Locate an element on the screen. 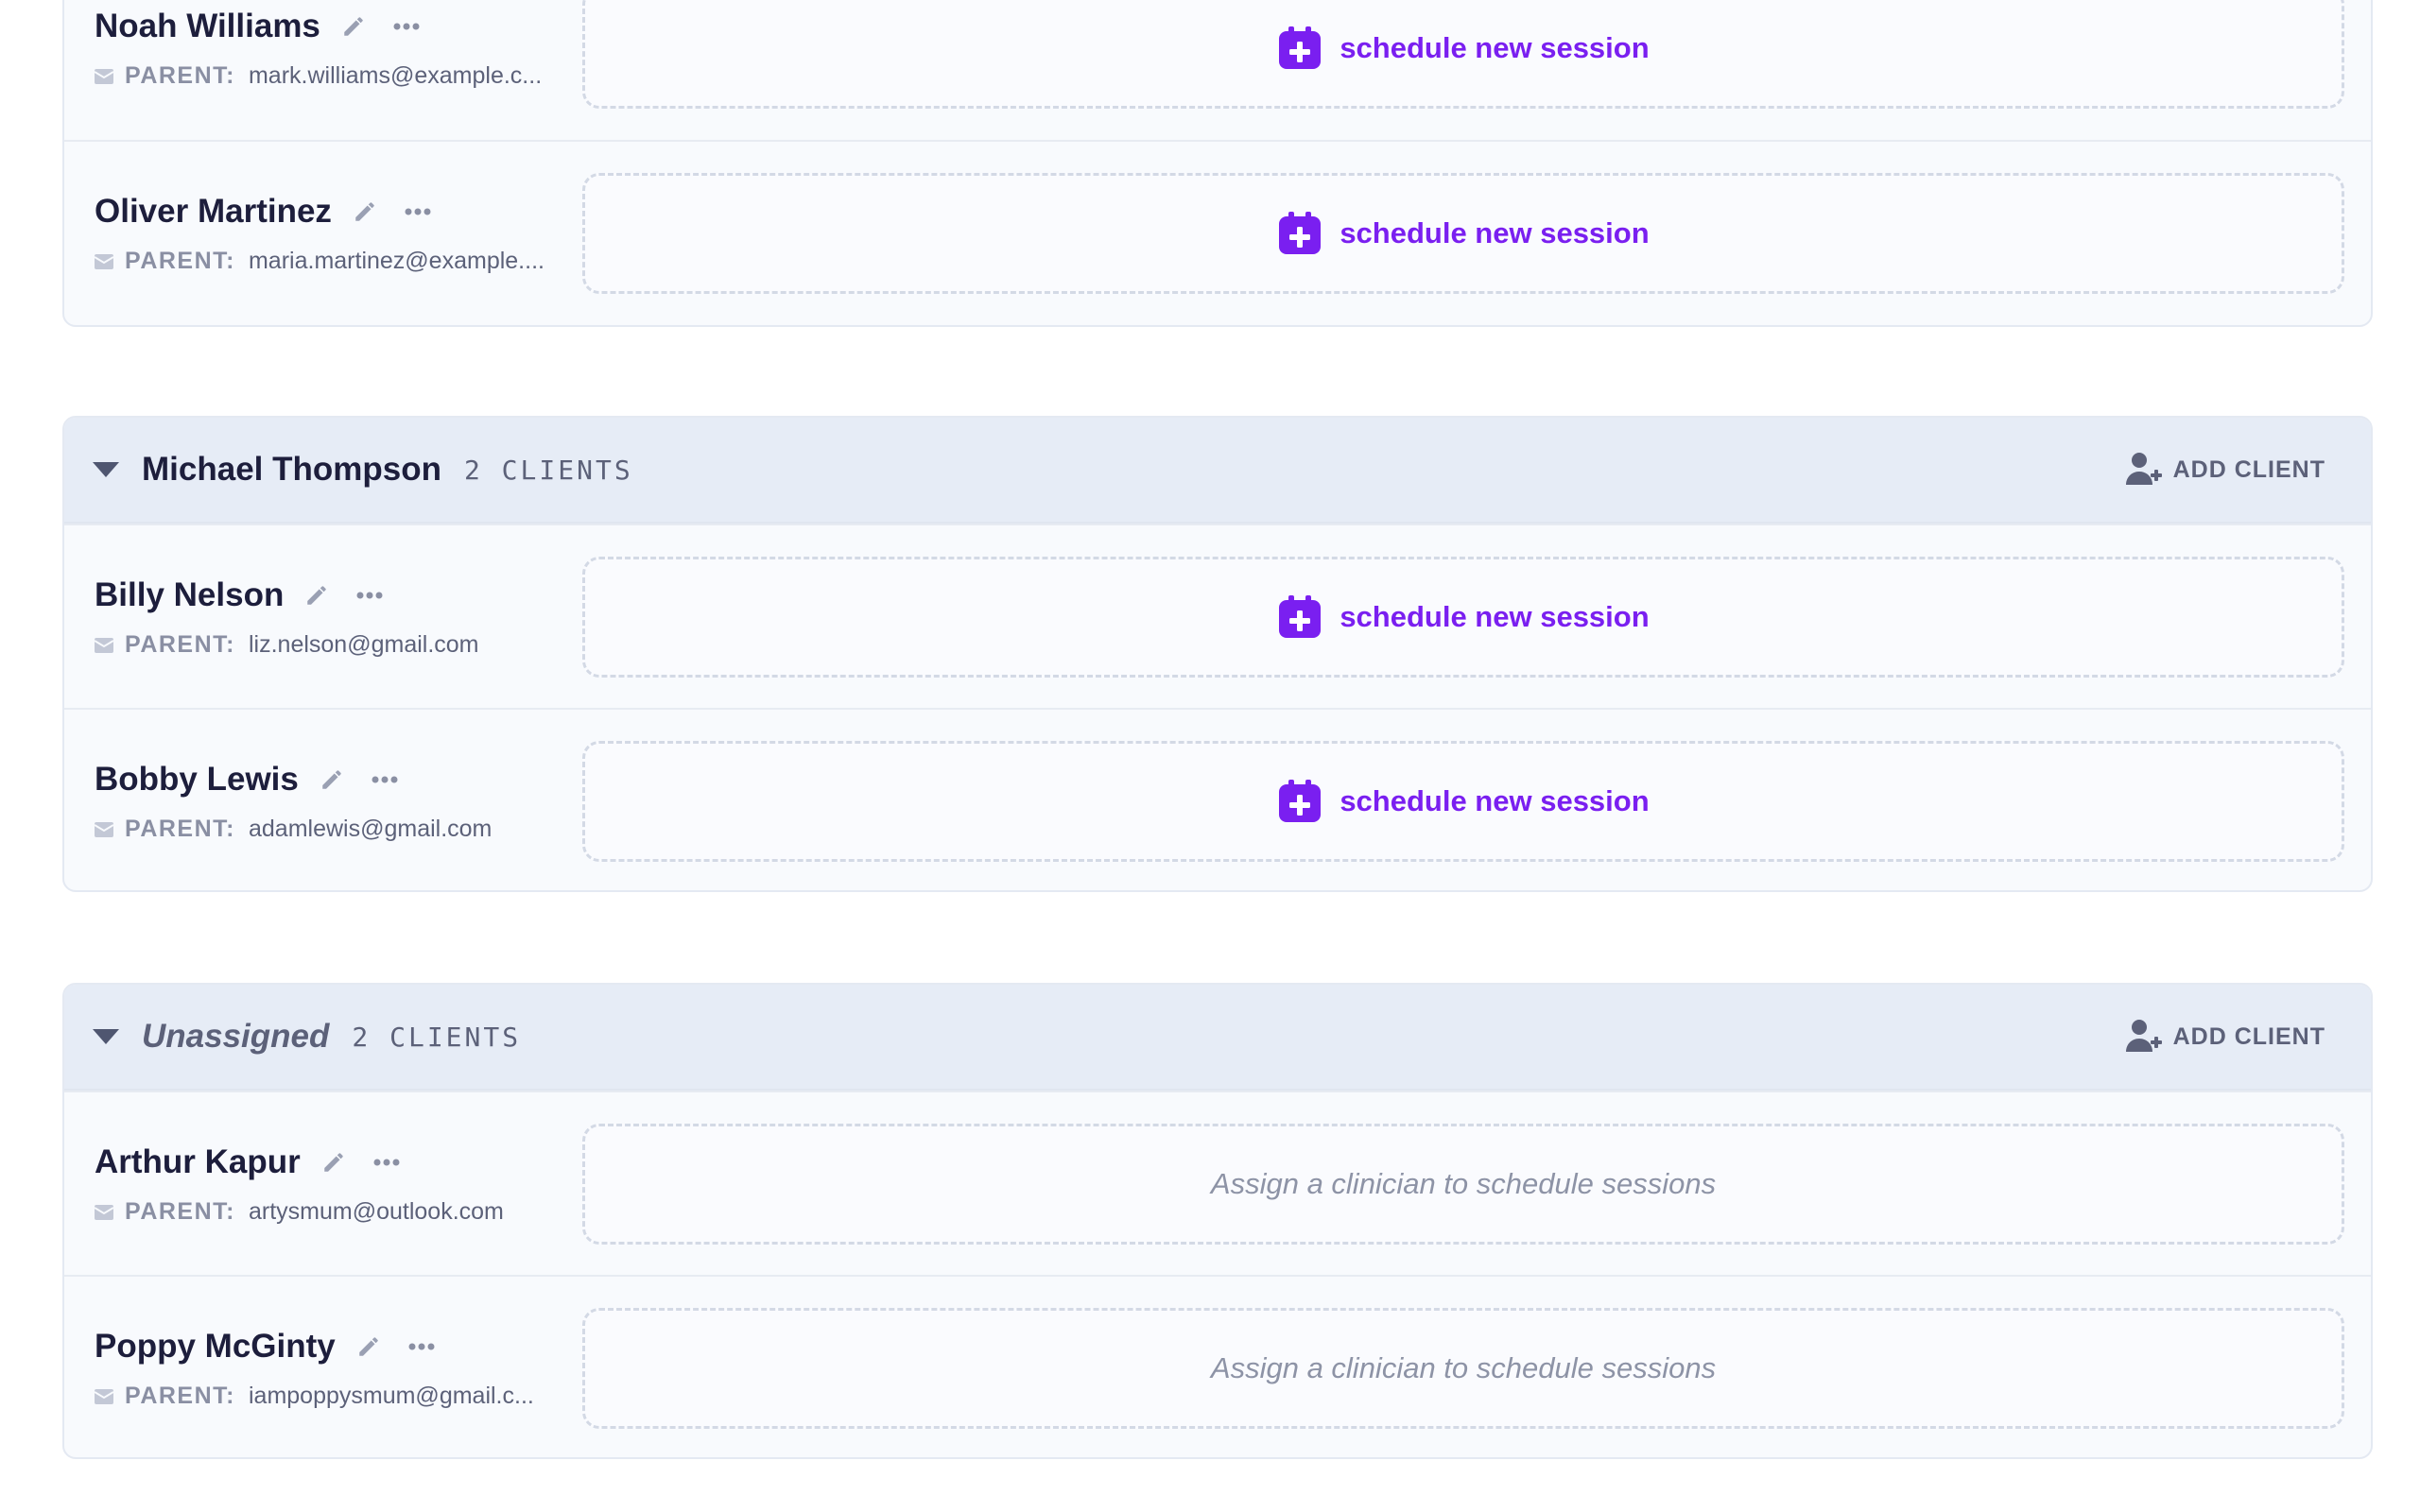  client-name: Bobby Lewis is located at coordinates (197, 780).